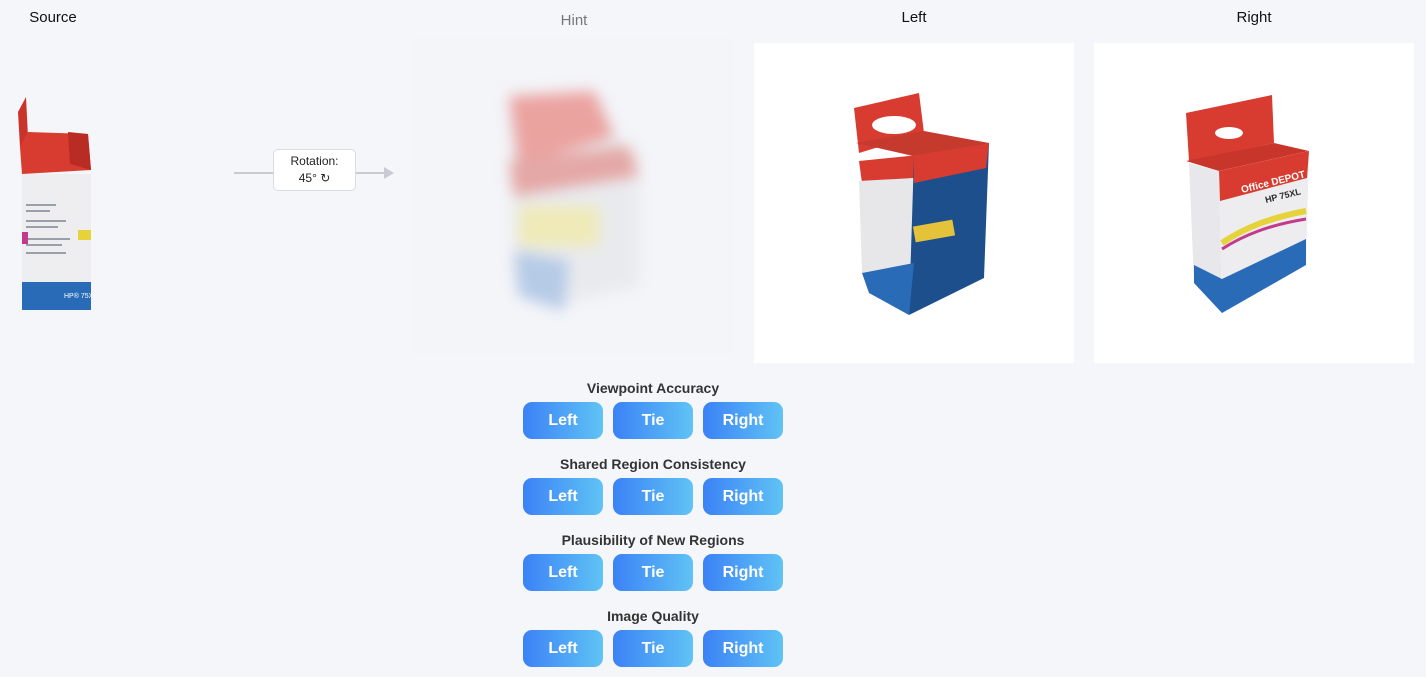 The image size is (1426, 677). I want to click on viewpoint-left-button: Left, so click(563, 420).